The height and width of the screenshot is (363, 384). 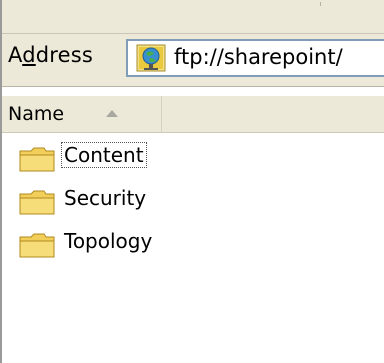 I want to click on address-label-accesskey: d, so click(x=29, y=55).